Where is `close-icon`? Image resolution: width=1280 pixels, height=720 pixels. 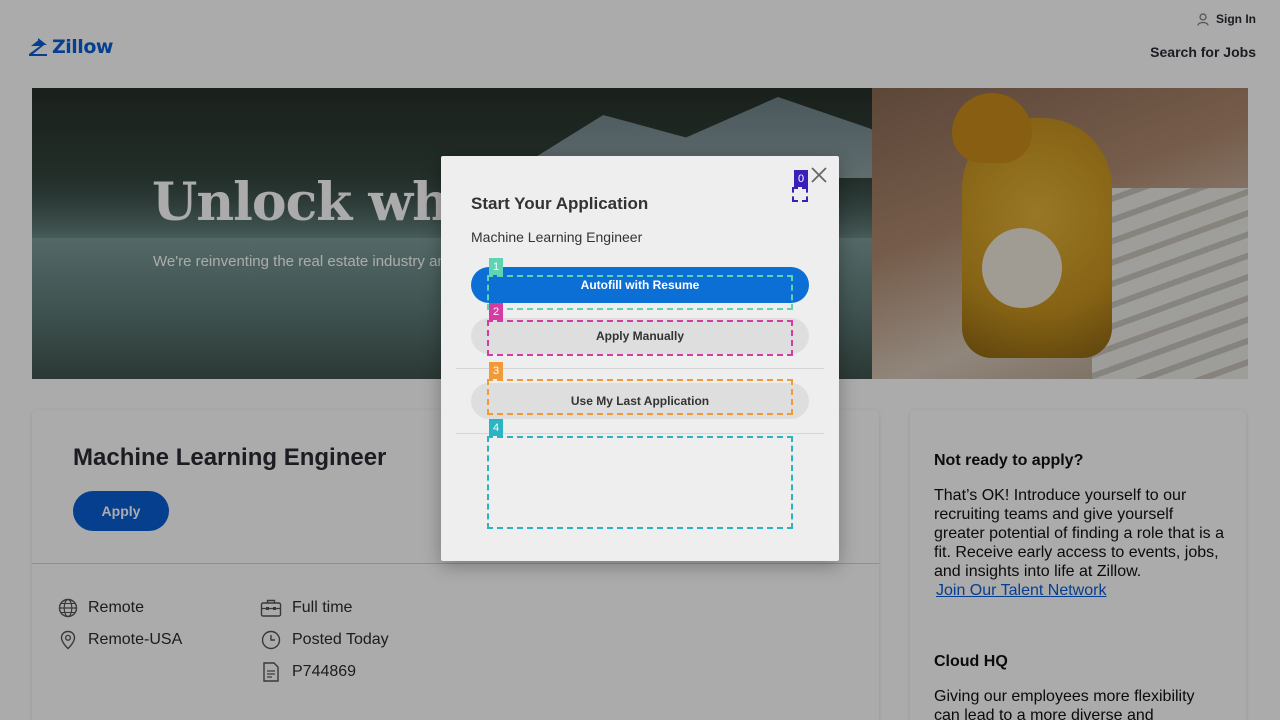 close-icon is located at coordinates (819, 175).